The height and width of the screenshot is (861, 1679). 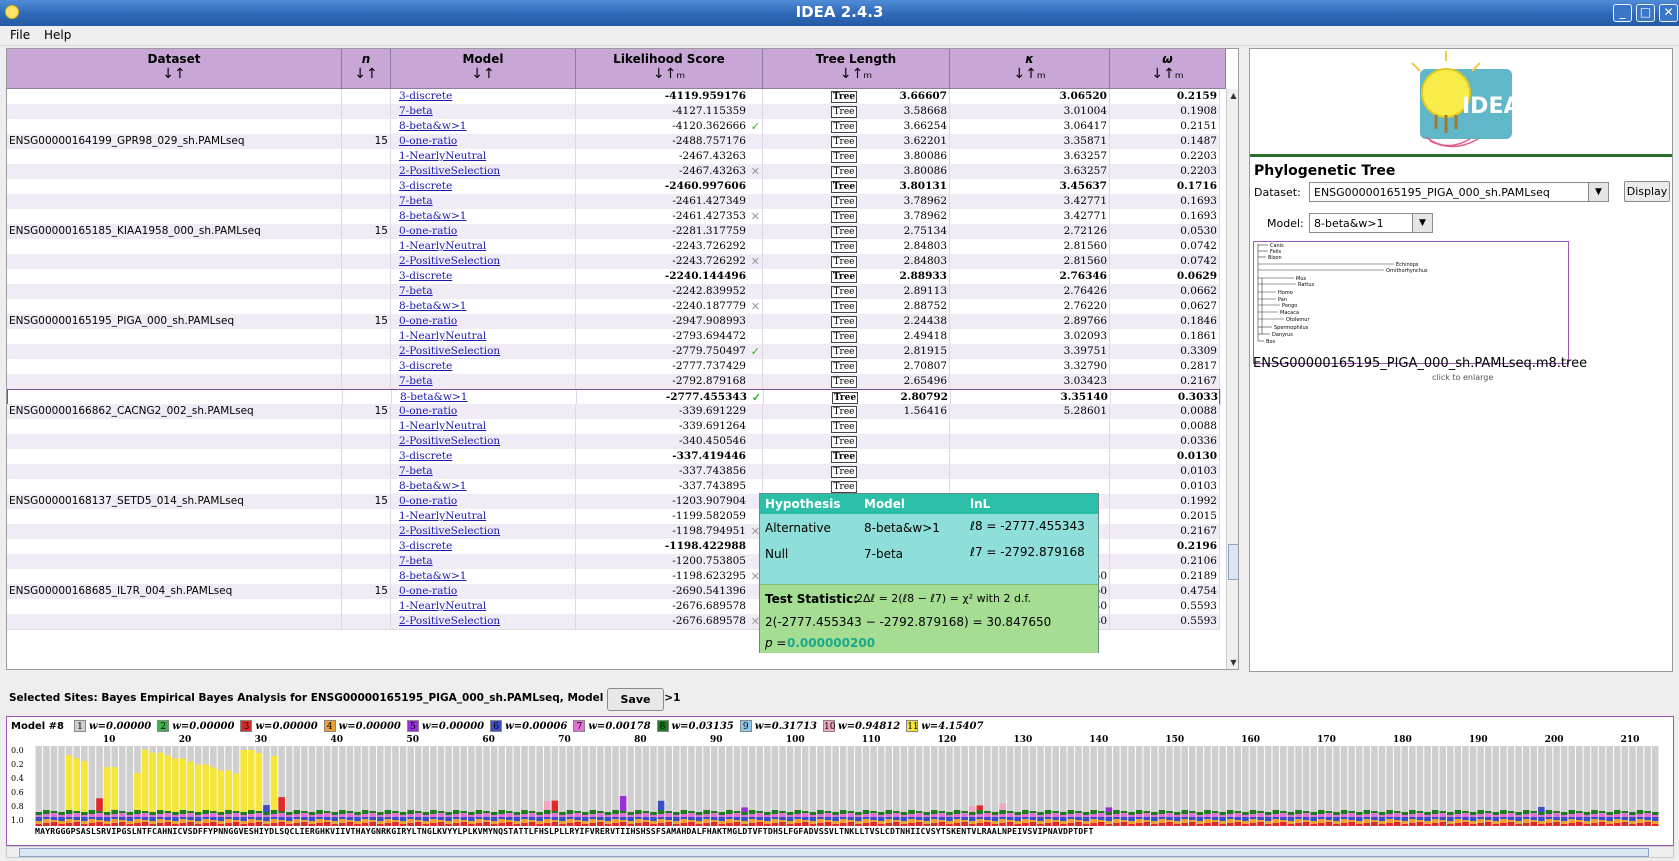 I want to click on table-row: 3-discrete -337.419446 Tree 0.0130, so click(x=613, y=457).